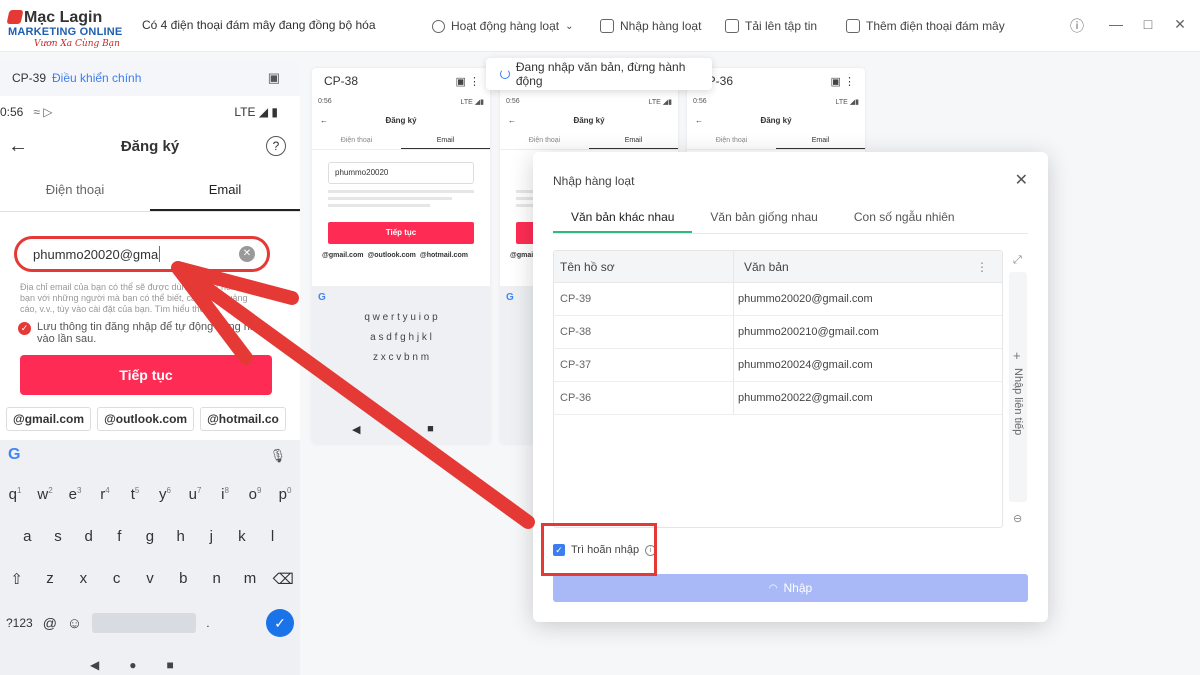 The width and height of the screenshot is (1200, 675). Describe the element at coordinates (217, 579) in the screenshot. I see `key: n` at that location.